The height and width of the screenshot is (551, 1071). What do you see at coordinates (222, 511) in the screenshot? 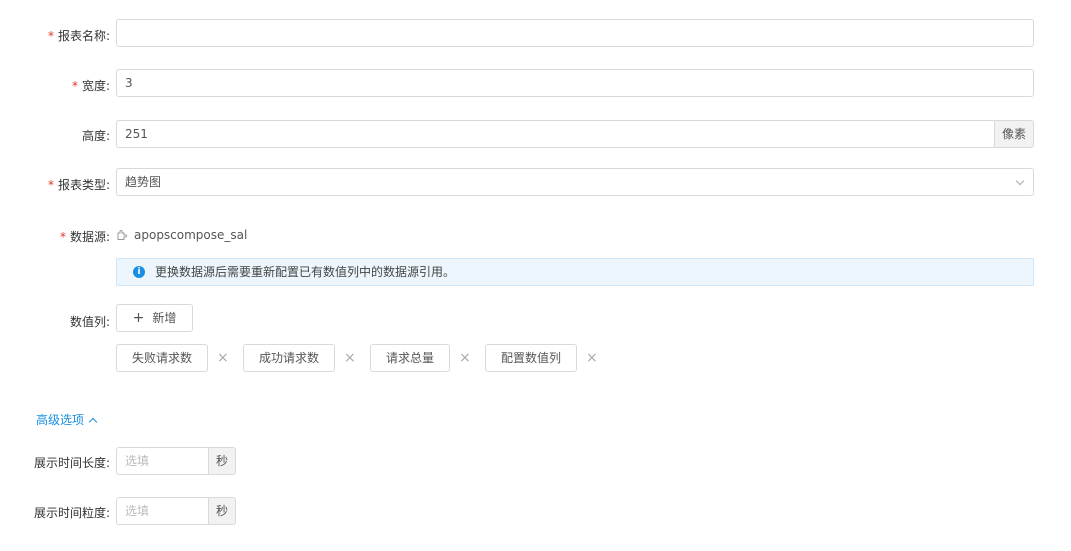
I see `display-granularity-unit: 秒` at bounding box center [222, 511].